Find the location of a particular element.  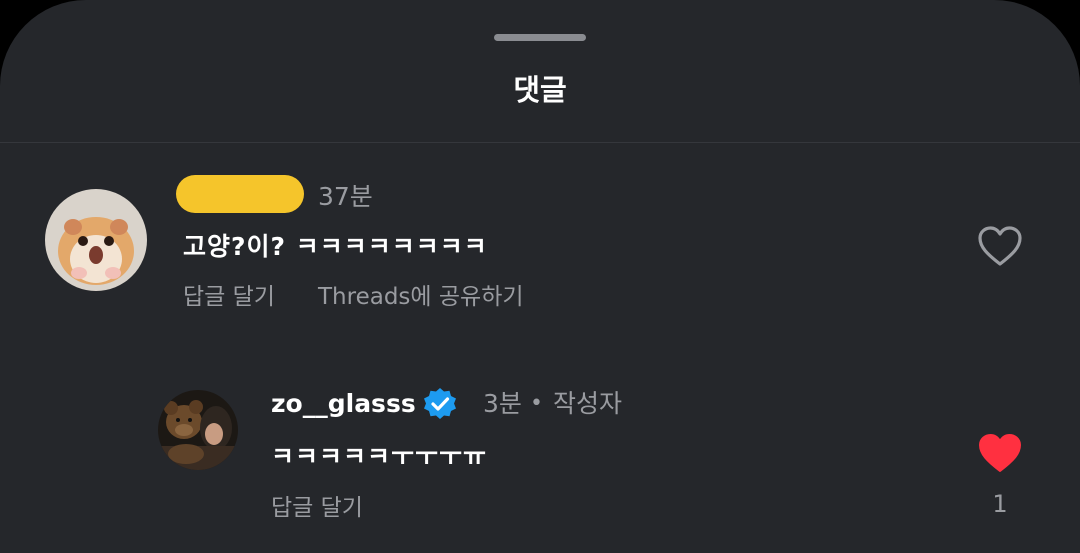

heart-outline-icon is located at coordinates (1000, 248).